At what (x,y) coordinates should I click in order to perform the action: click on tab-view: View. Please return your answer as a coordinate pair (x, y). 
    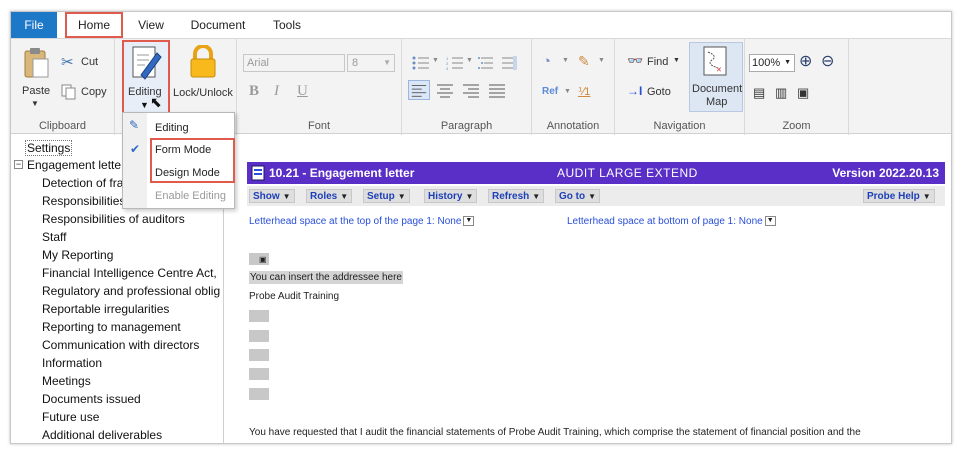
    Looking at the image, I should click on (151, 25).